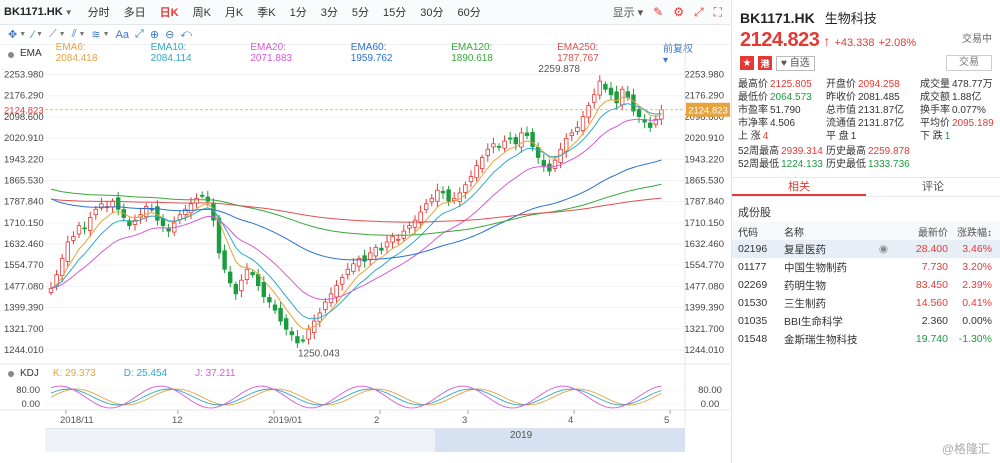 The image size is (1000, 463). I want to click on constituent-row: 01548 金斯瑞生物科技 19.740 -1.30%, so click(866, 339).